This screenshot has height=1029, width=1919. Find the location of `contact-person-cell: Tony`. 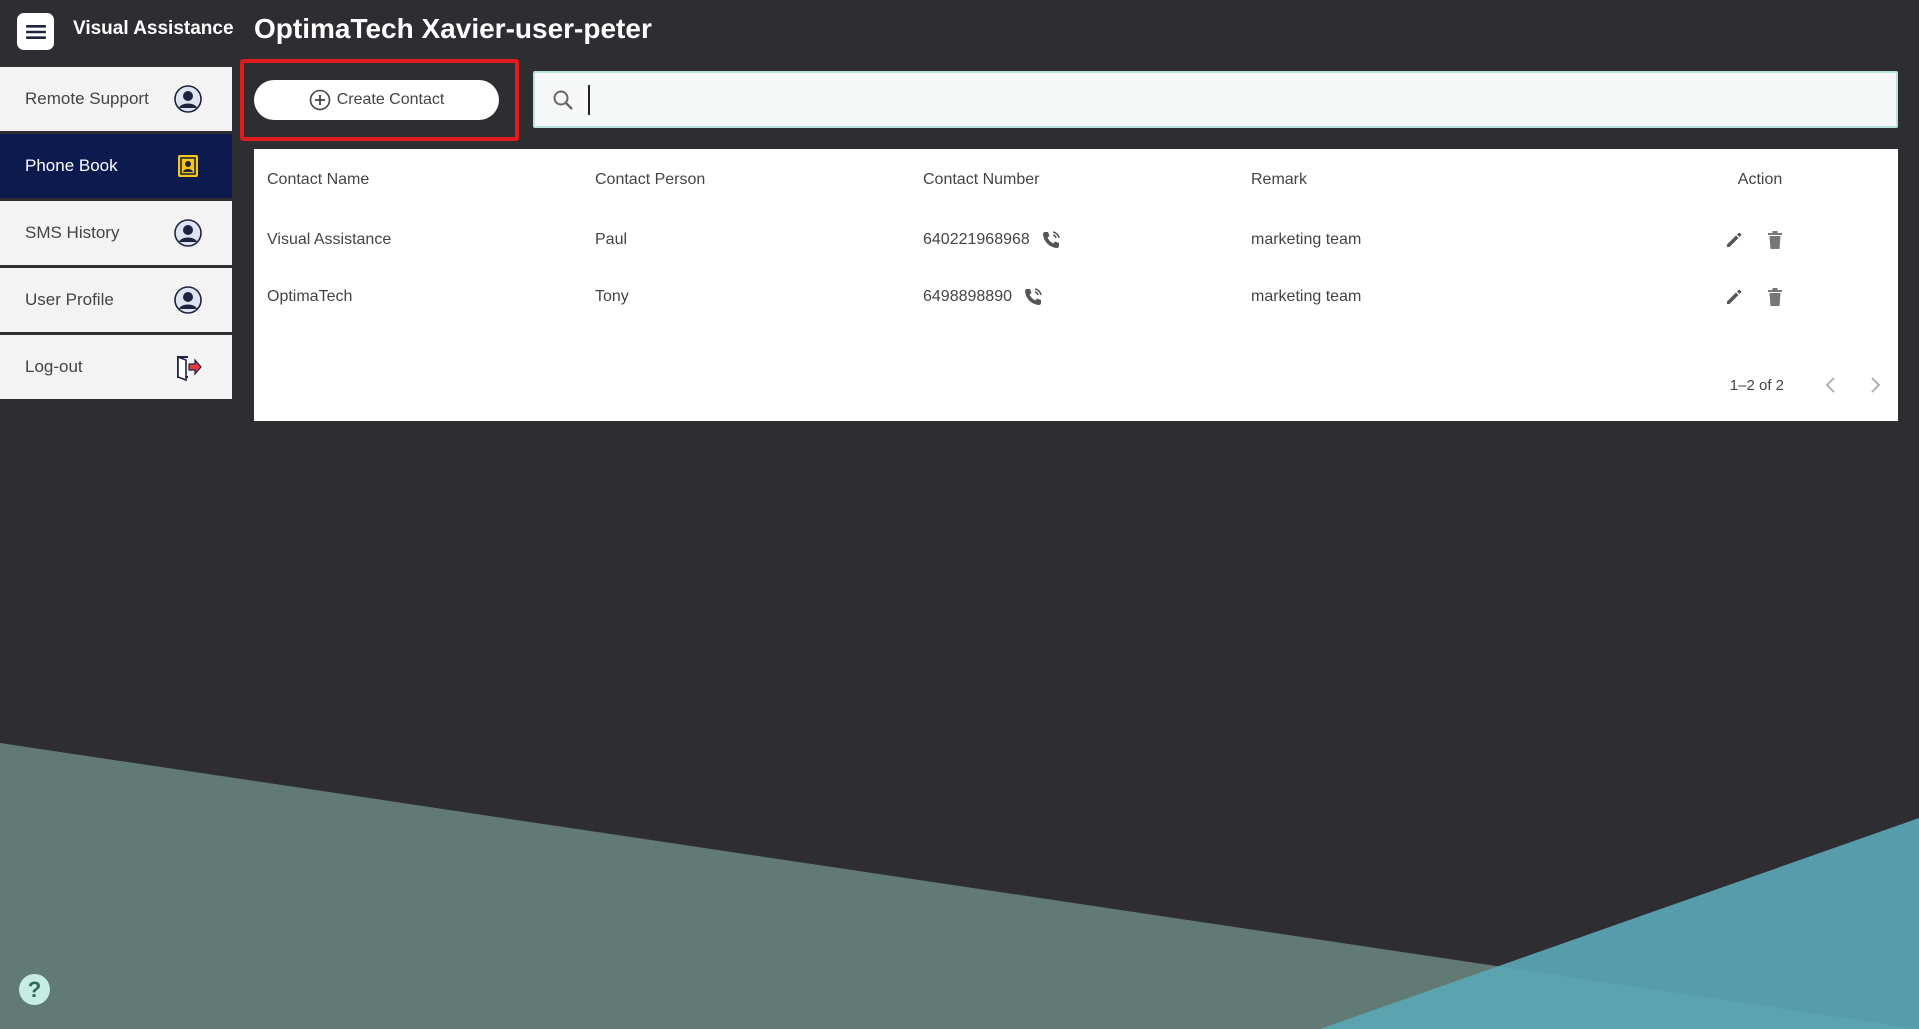

contact-person-cell: Tony is located at coordinates (612, 296).